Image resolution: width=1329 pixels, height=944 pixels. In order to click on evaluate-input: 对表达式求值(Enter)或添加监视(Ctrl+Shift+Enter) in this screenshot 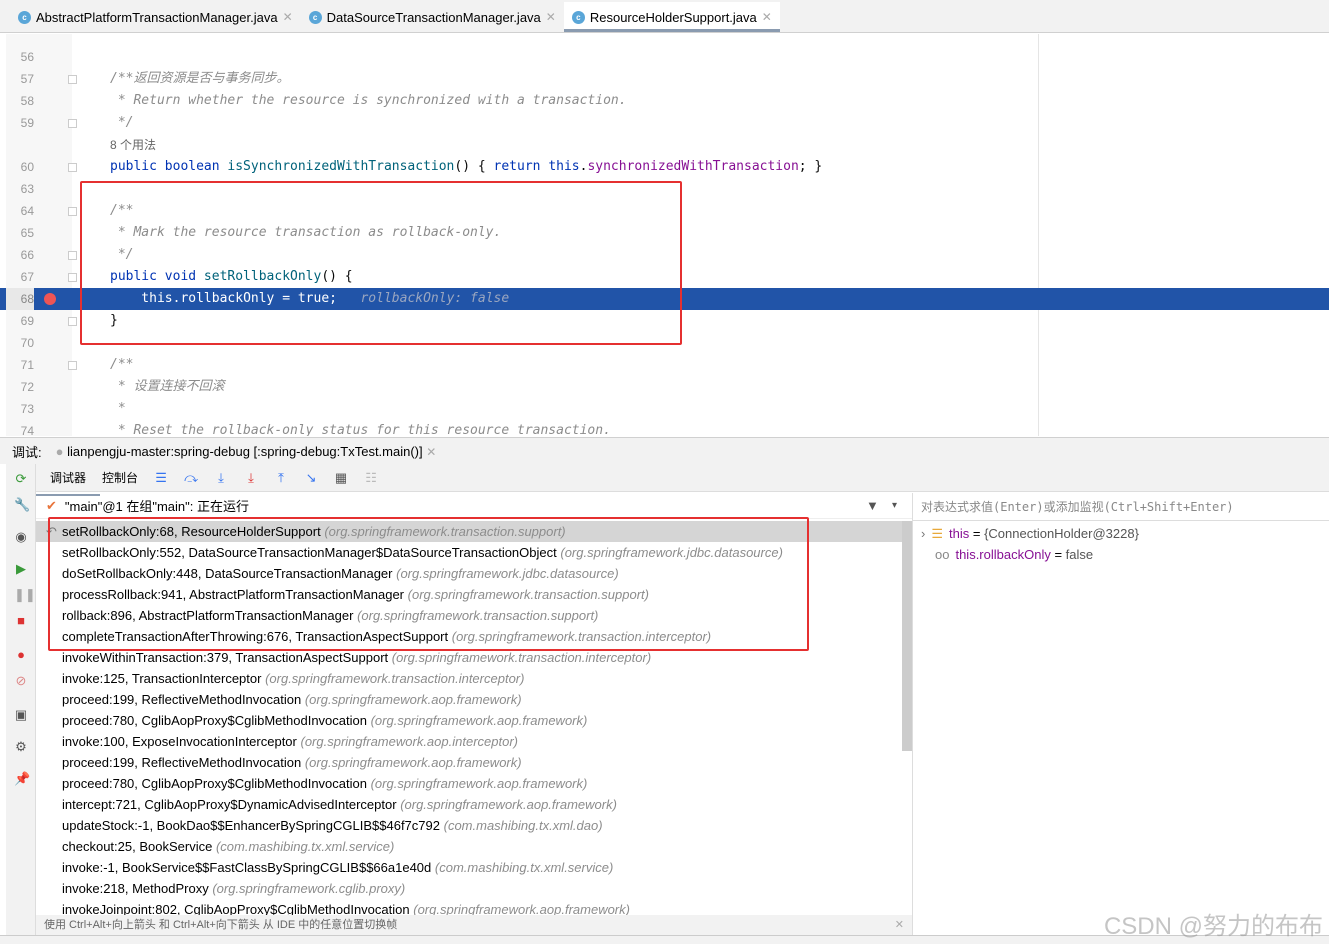, I will do `click(1121, 507)`.